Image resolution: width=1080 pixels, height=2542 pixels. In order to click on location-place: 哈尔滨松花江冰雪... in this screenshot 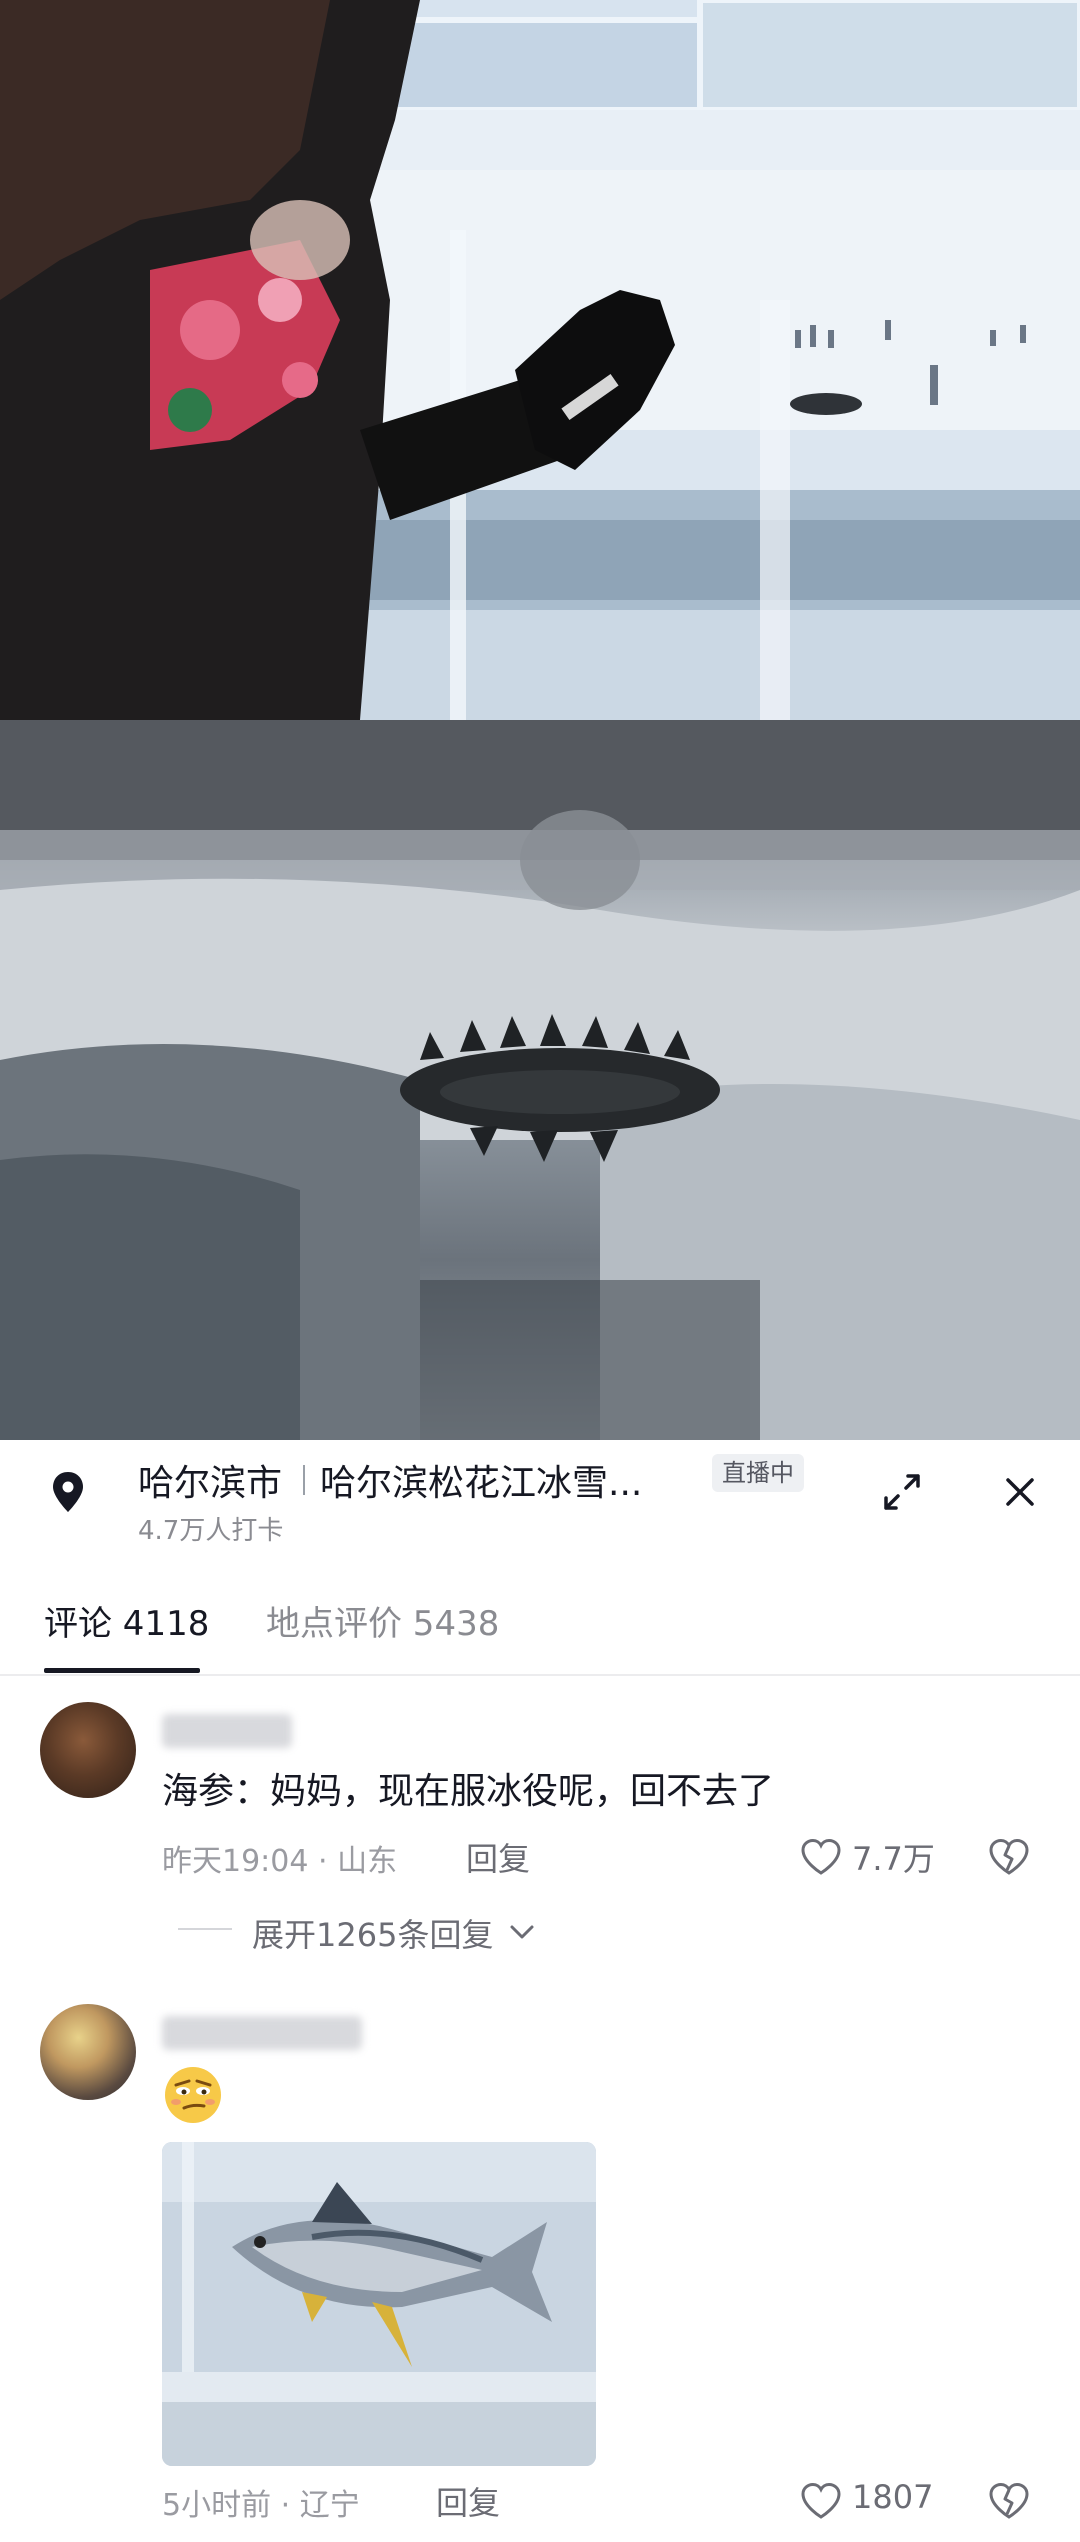, I will do `click(481, 1480)`.